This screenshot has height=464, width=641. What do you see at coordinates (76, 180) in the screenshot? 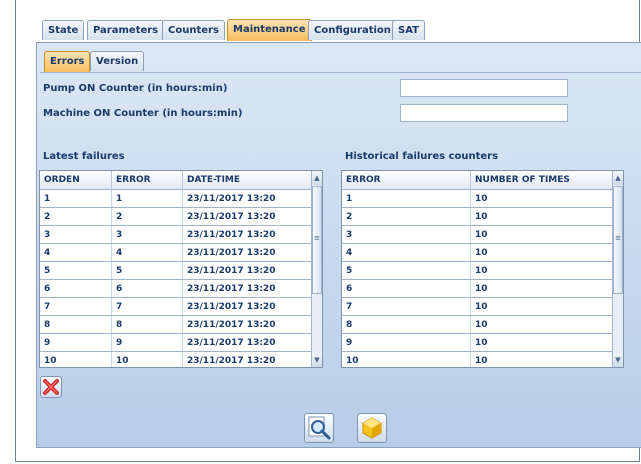
I see `column-header-orden: ORDEN` at bounding box center [76, 180].